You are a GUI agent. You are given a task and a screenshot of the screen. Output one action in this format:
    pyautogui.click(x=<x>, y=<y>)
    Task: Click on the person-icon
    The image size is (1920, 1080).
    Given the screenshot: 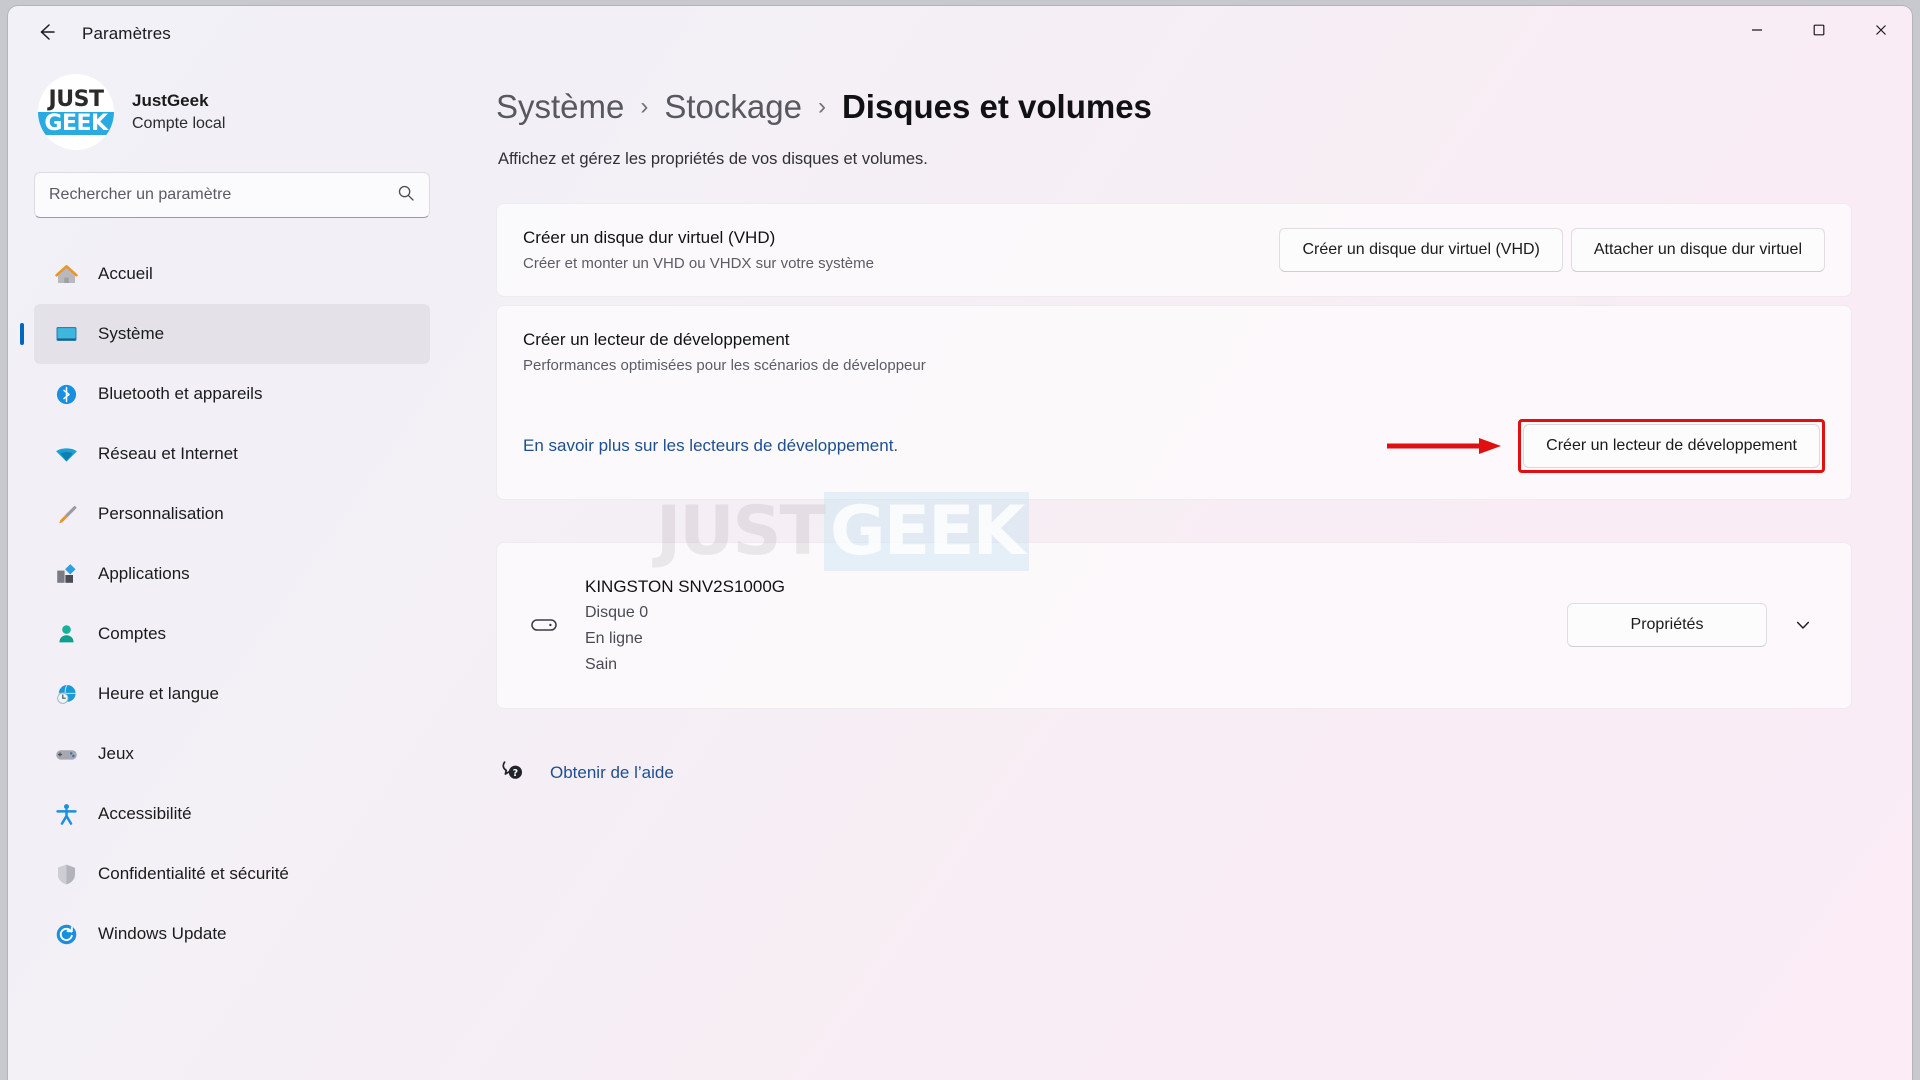 What is the action you would take?
    pyautogui.click(x=66, y=634)
    